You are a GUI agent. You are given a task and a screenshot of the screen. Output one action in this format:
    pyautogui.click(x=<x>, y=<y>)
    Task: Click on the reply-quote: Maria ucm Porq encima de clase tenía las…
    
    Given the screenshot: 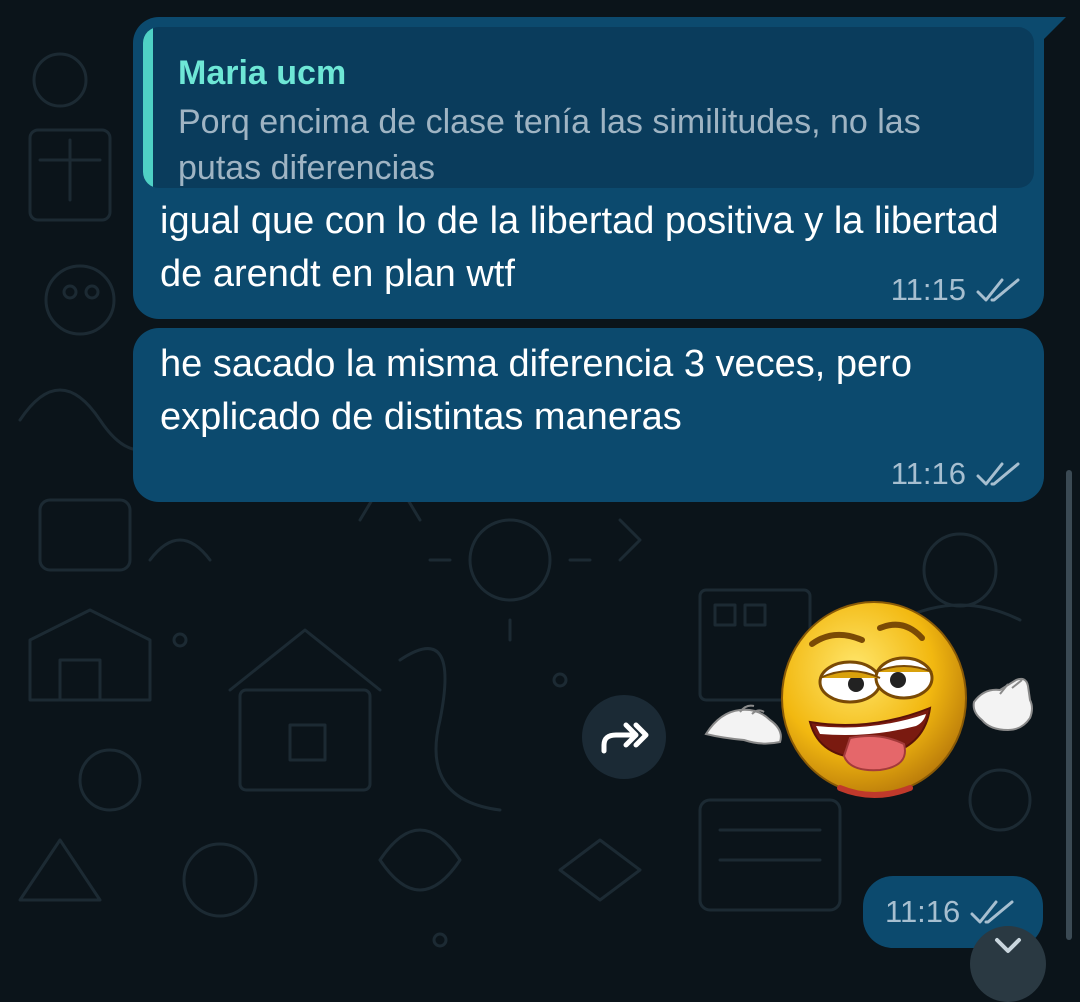 What is the action you would take?
    pyautogui.click(x=588, y=107)
    